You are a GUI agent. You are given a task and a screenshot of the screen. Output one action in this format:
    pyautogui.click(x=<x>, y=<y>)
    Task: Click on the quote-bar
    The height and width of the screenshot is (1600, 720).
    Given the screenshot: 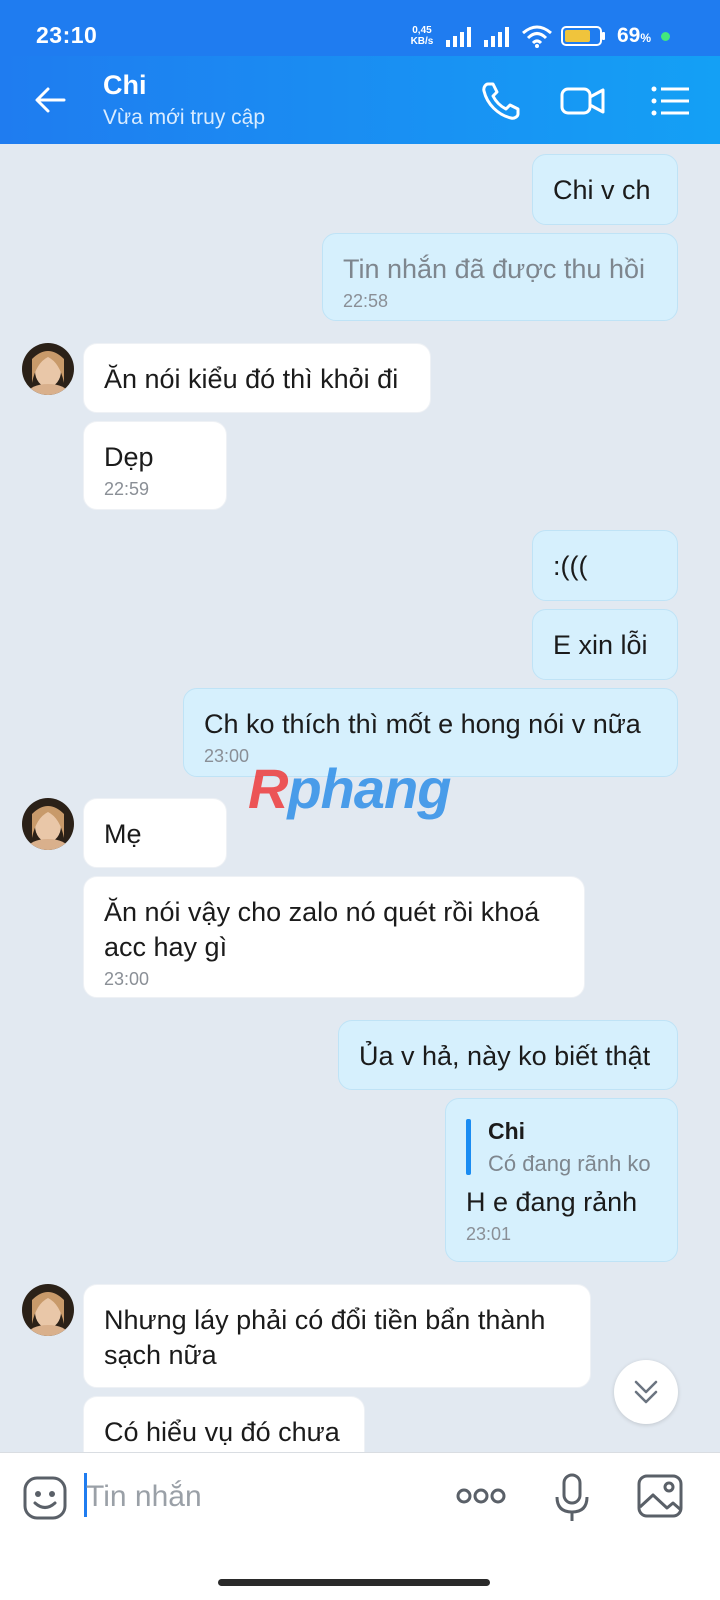 What is the action you would take?
    pyautogui.click(x=468, y=1147)
    